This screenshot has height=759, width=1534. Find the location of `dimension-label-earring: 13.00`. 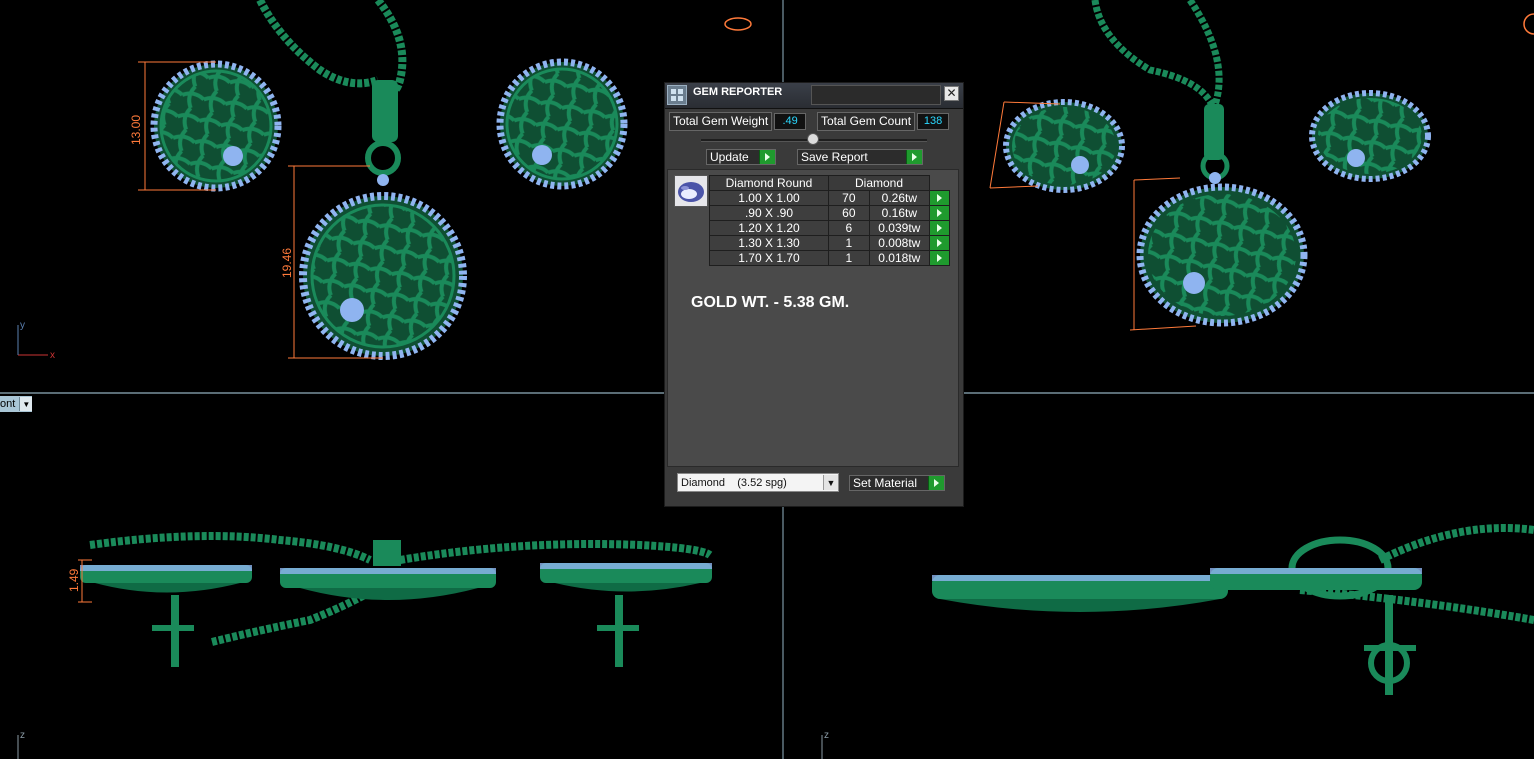

dimension-label-earring: 13.00 is located at coordinates (136, 130).